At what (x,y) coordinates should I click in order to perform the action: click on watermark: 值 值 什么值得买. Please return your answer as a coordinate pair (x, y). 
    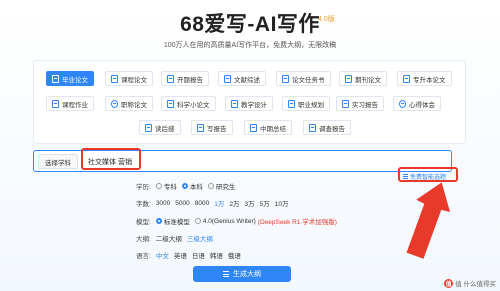
    Looking at the image, I should click on (470, 283).